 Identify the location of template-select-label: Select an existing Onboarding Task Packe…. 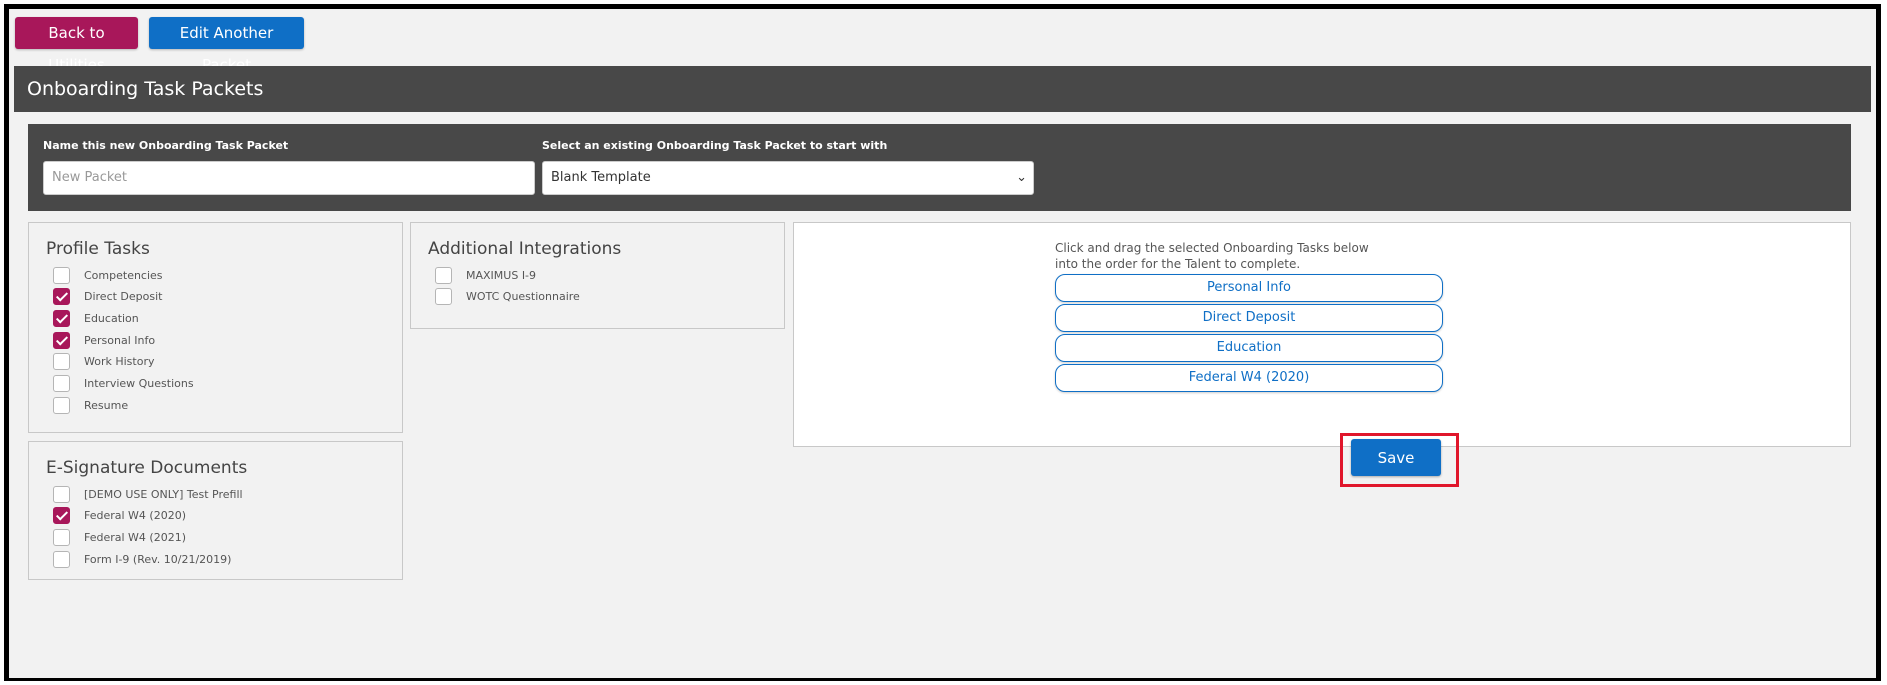
(715, 145).